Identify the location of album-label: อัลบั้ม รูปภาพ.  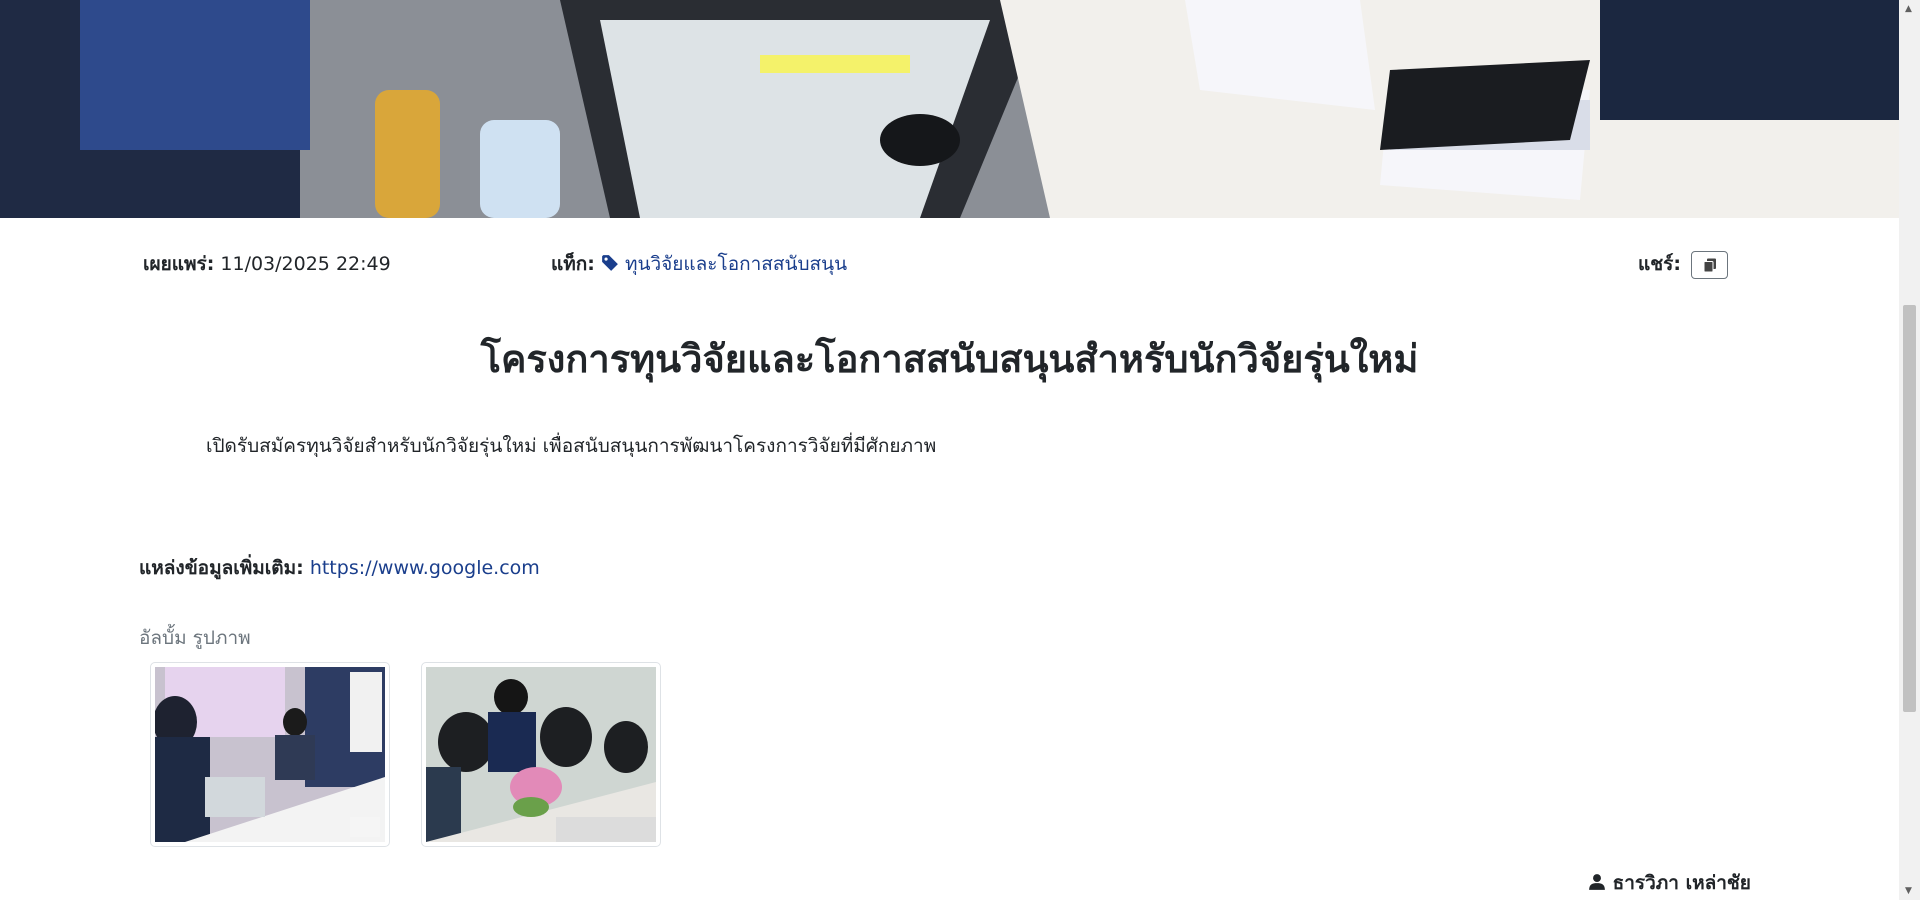
(195, 638).